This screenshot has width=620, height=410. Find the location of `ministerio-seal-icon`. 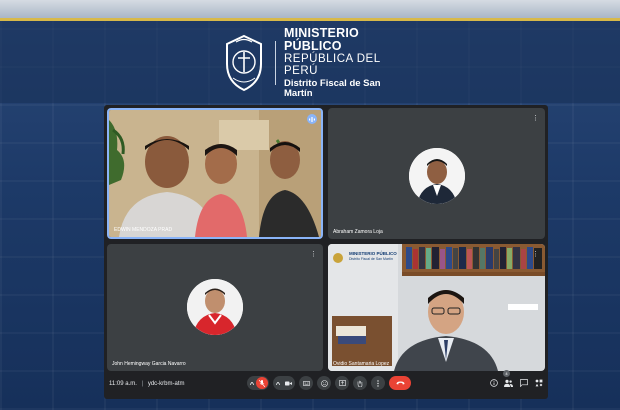

ministerio-seal-icon is located at coordinates (244, 63).